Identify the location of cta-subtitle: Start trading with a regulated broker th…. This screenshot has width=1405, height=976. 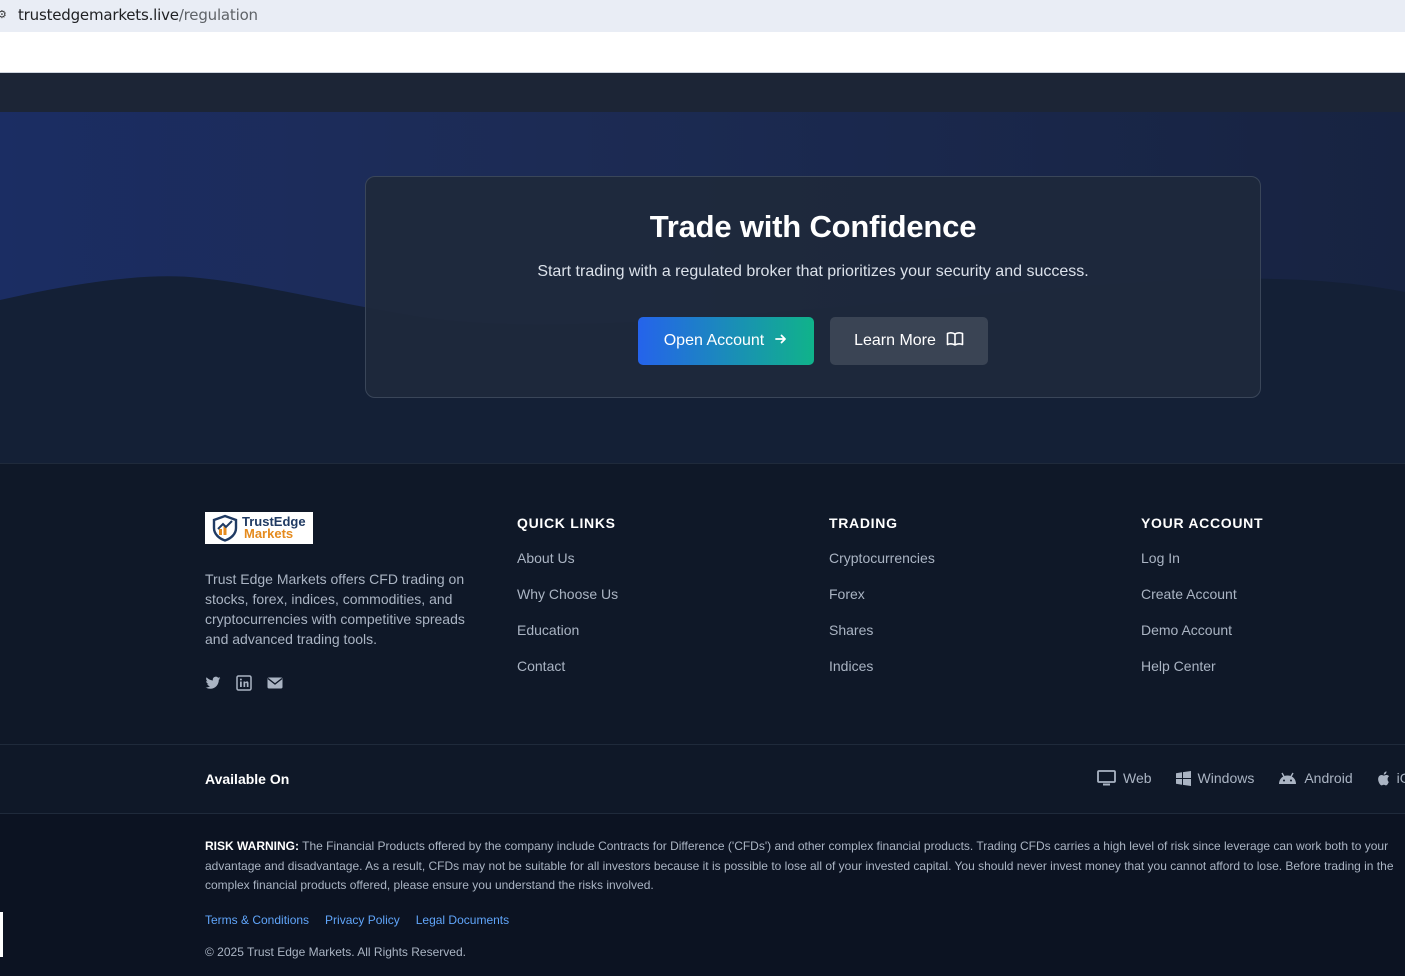
(813, 271).